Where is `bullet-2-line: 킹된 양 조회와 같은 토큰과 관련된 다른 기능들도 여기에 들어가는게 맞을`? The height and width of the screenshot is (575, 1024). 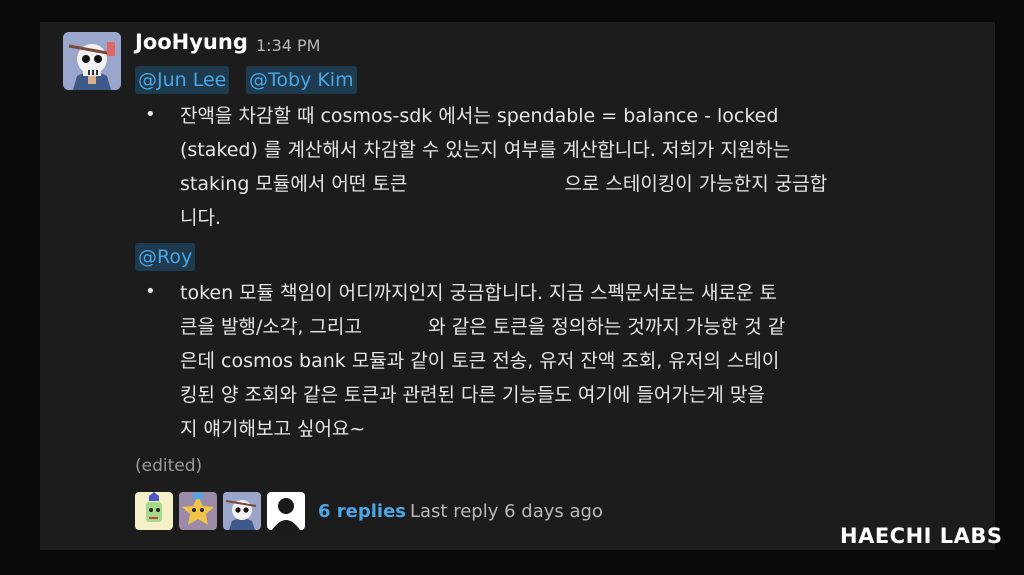
bullet-2-line: 킹된 양 조회와 같은 토큰과 관련된 다른 기능들도 여기에 들어가는게 맞을 is located at coordinates (472, 395).